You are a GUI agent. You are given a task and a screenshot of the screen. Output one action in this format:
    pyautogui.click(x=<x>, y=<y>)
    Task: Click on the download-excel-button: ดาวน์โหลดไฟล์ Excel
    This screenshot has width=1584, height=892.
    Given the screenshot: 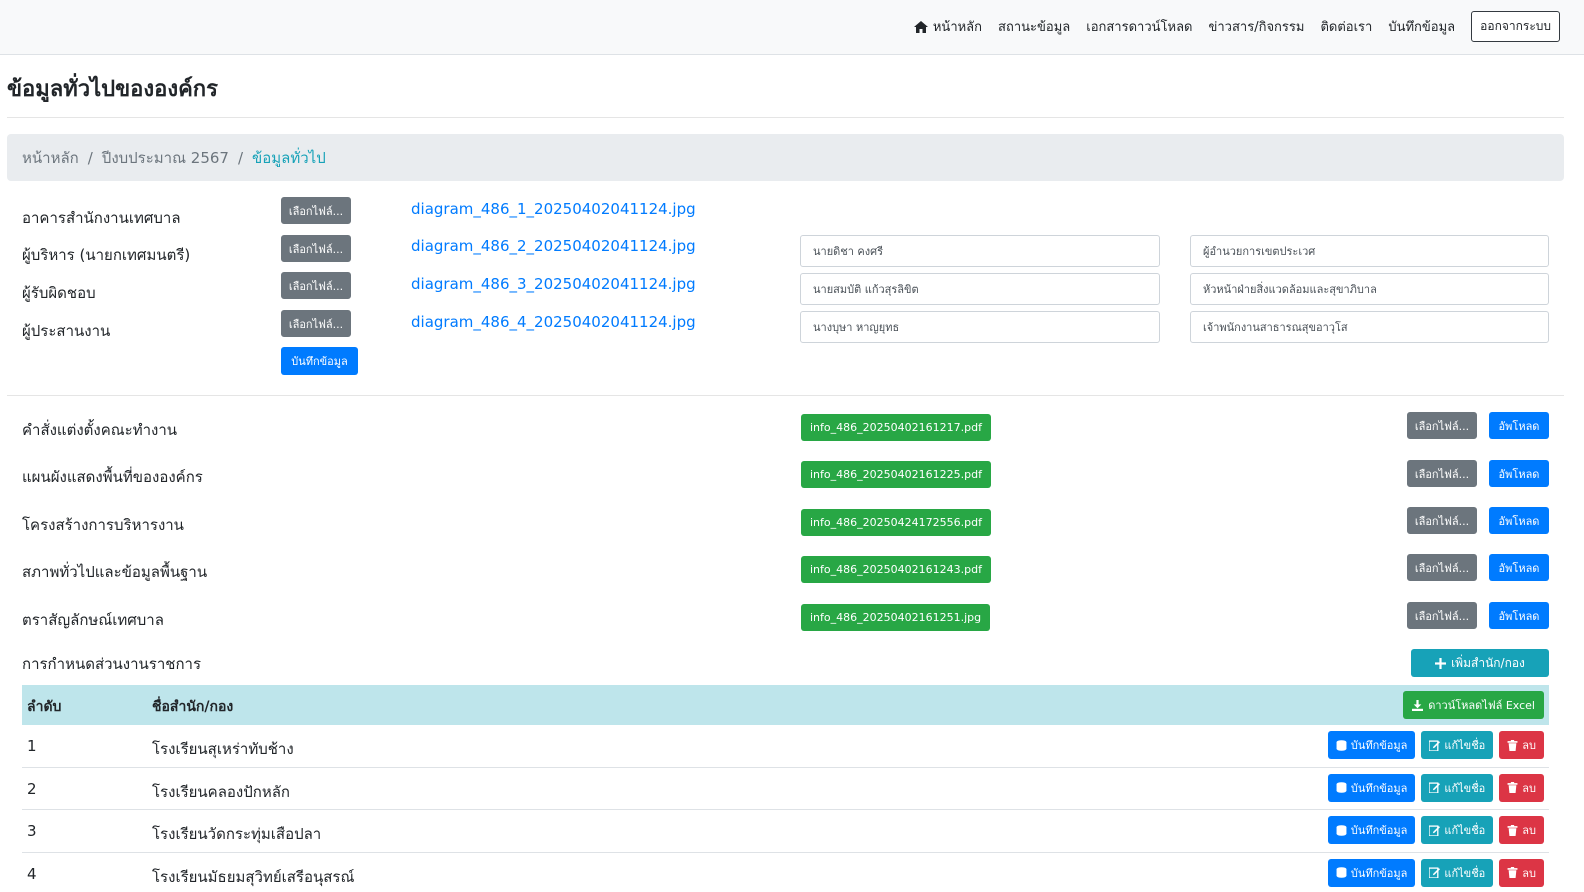 What is the action you would take?
    pyautogui.click(x=1473, y=705)
    